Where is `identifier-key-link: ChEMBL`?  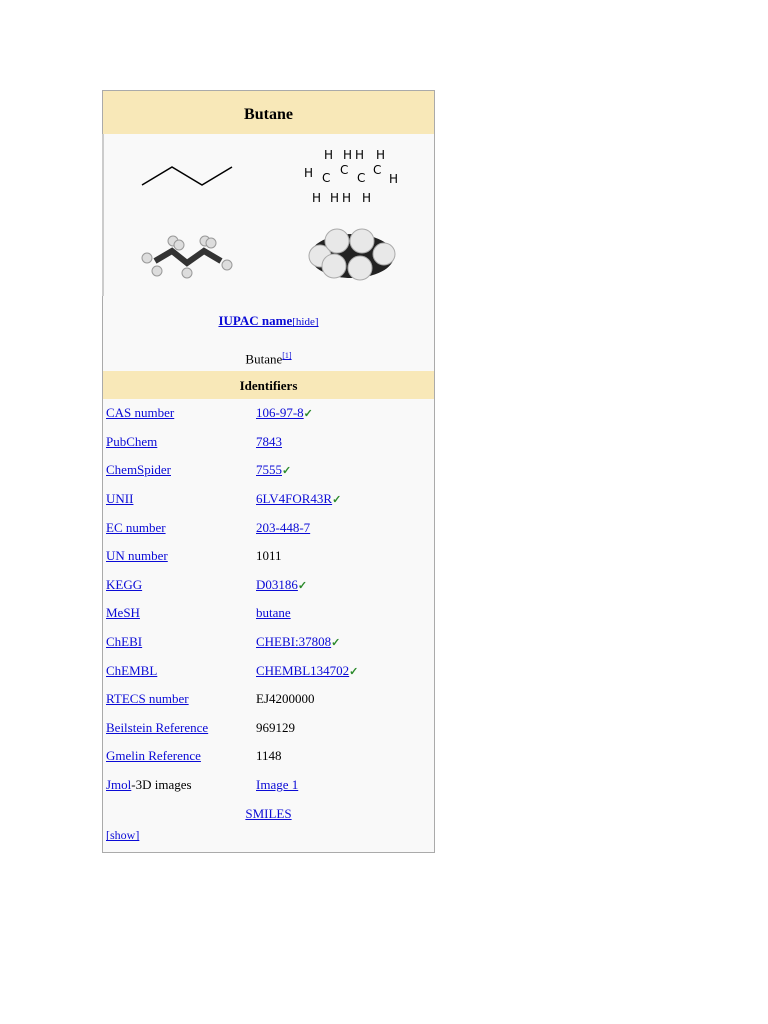 identifier-key-link: ChEMBL is located at coordinates (131, 670).